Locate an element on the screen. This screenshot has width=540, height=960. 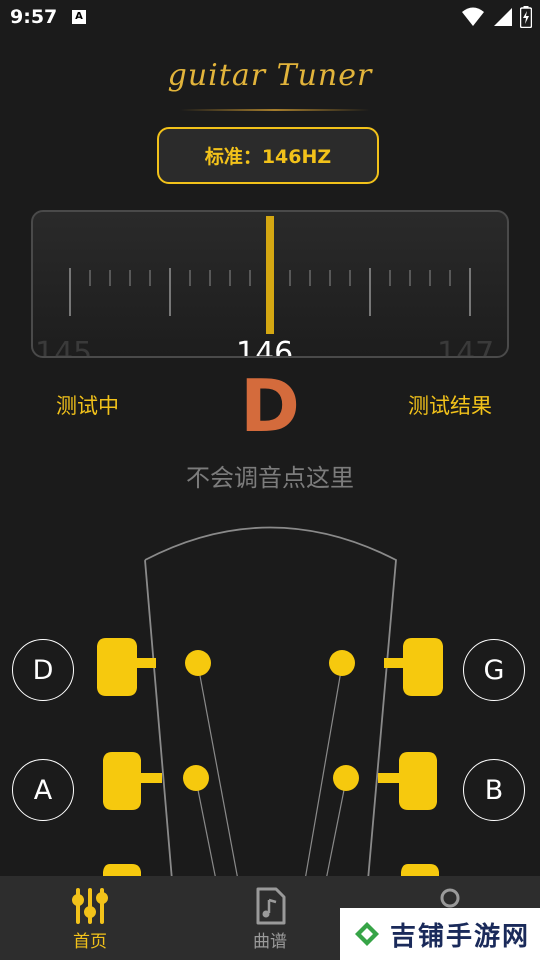
music-sheet-icon is located at coordinates (271, 906).